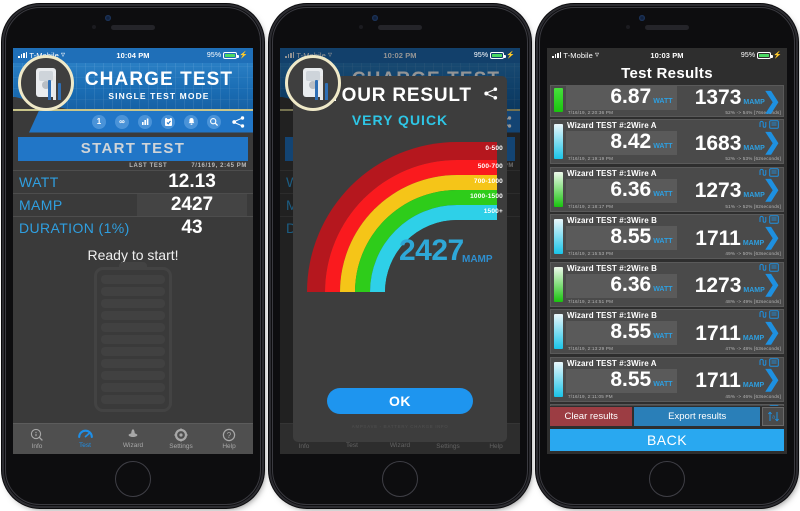 This screenshot has height=511, width=800. I want to click on metric-row-watt: WATT 12.13, so click(133, 181).